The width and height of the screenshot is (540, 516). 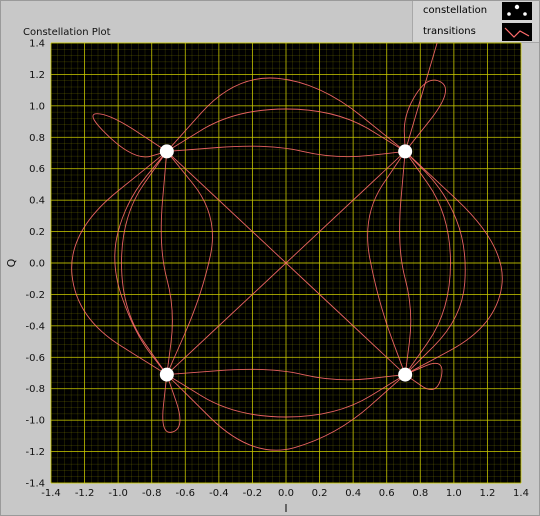 I want to click on y-axis-label: Q, so click(x=11, y=262).